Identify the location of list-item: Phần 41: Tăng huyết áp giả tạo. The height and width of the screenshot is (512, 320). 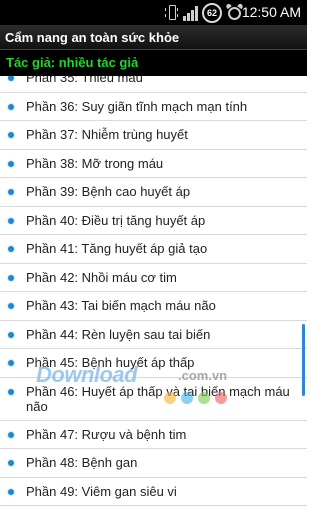
(153, 249).